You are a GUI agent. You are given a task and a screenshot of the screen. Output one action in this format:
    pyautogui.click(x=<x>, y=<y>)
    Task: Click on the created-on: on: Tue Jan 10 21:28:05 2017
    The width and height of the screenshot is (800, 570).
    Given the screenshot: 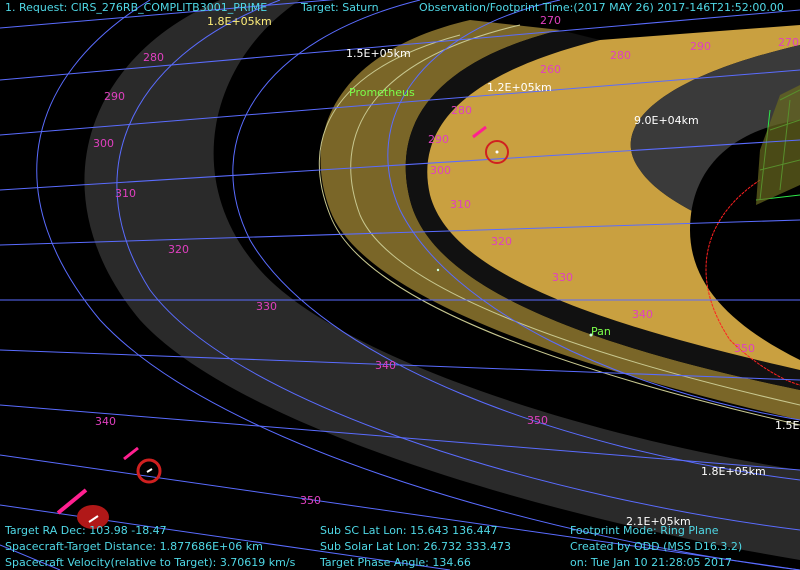 What is the action you would take?
    pyautogui.click(x=651, y=562)
    